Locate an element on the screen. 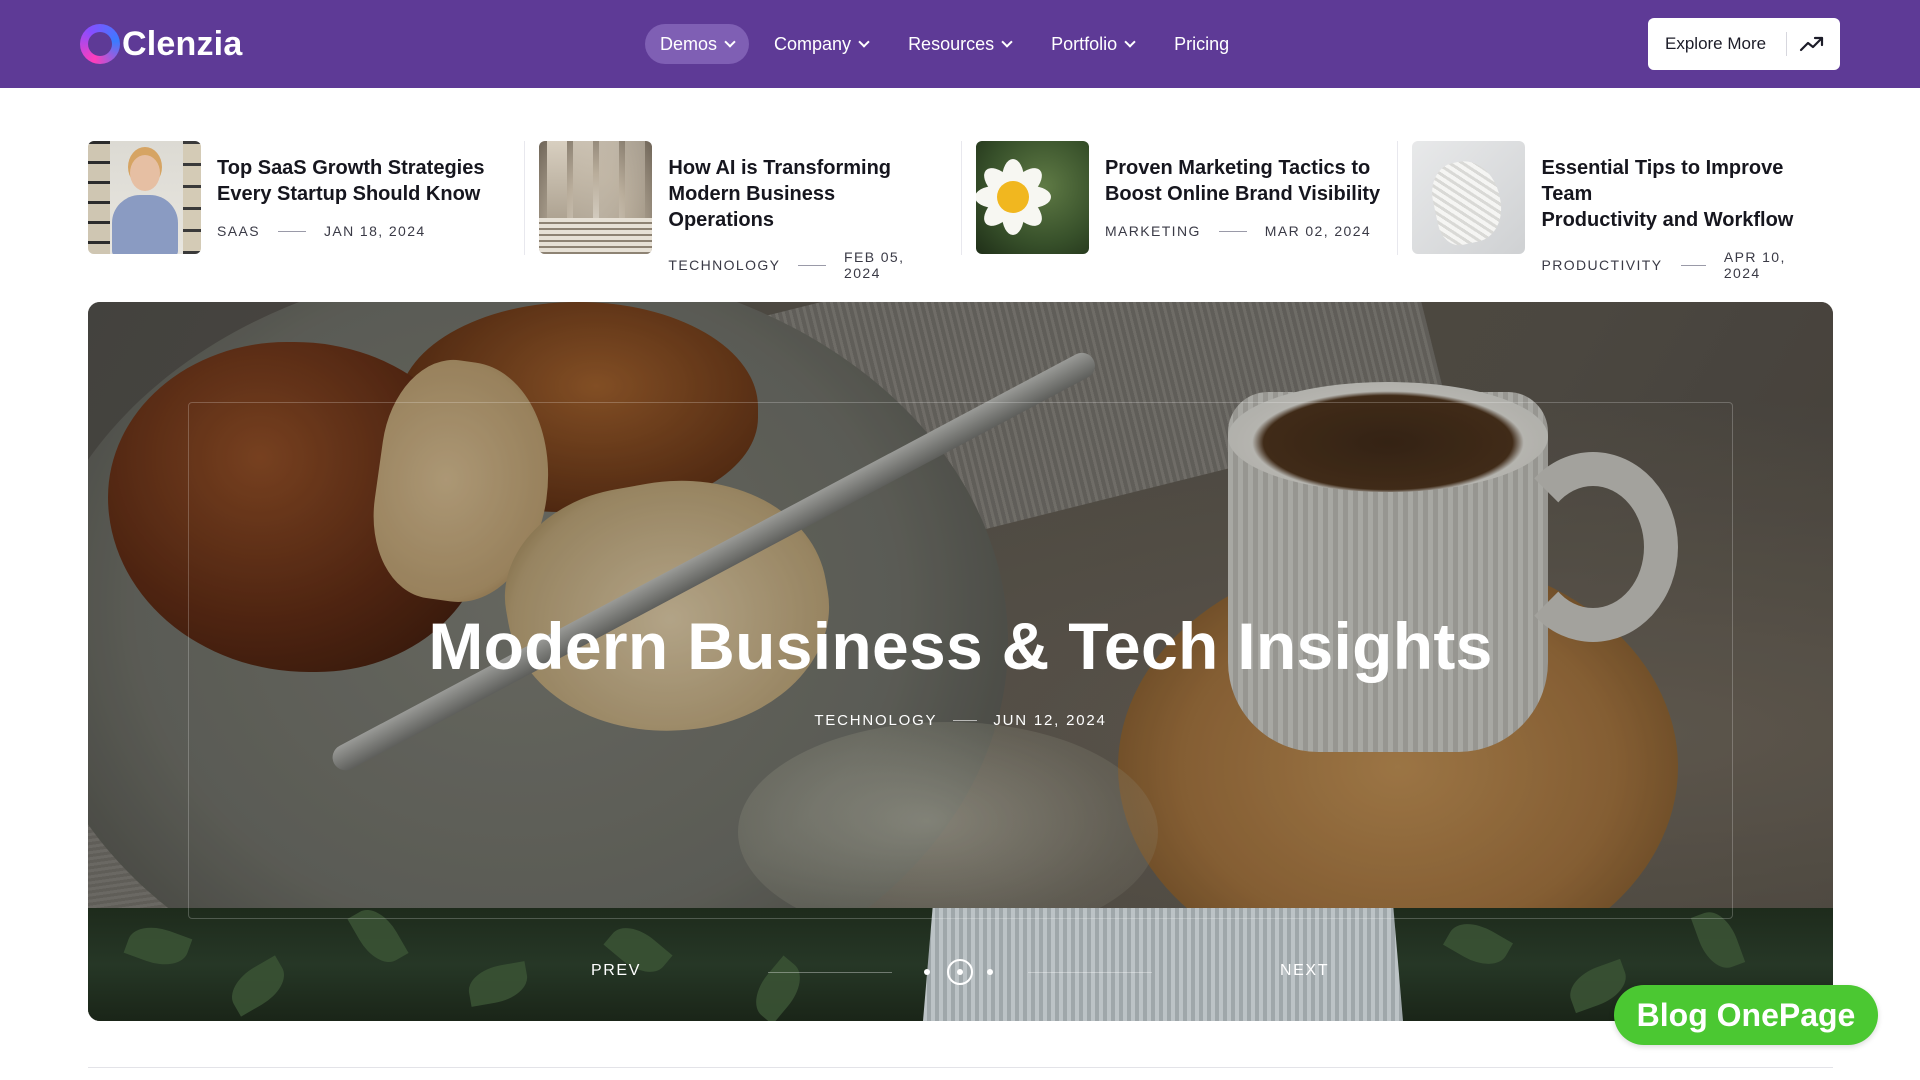 This screenshot has height=1080, width=1920. nav-item-label: Portfolio is located at coordinates (1084, 43).